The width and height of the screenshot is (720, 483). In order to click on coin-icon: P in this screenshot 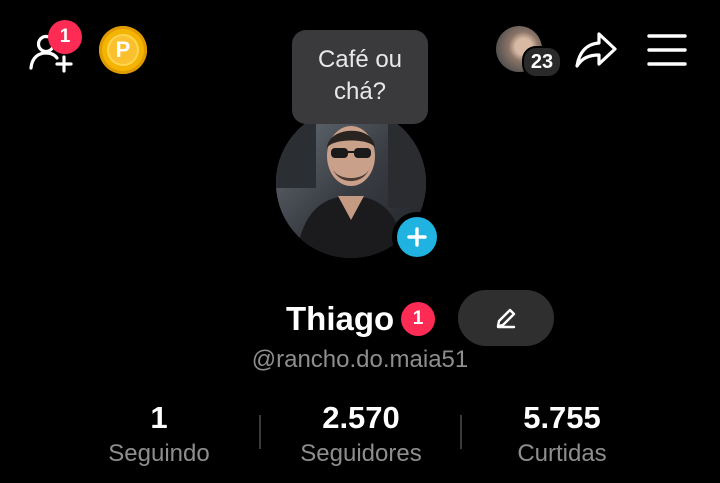, I will do `click(123, 50)`.